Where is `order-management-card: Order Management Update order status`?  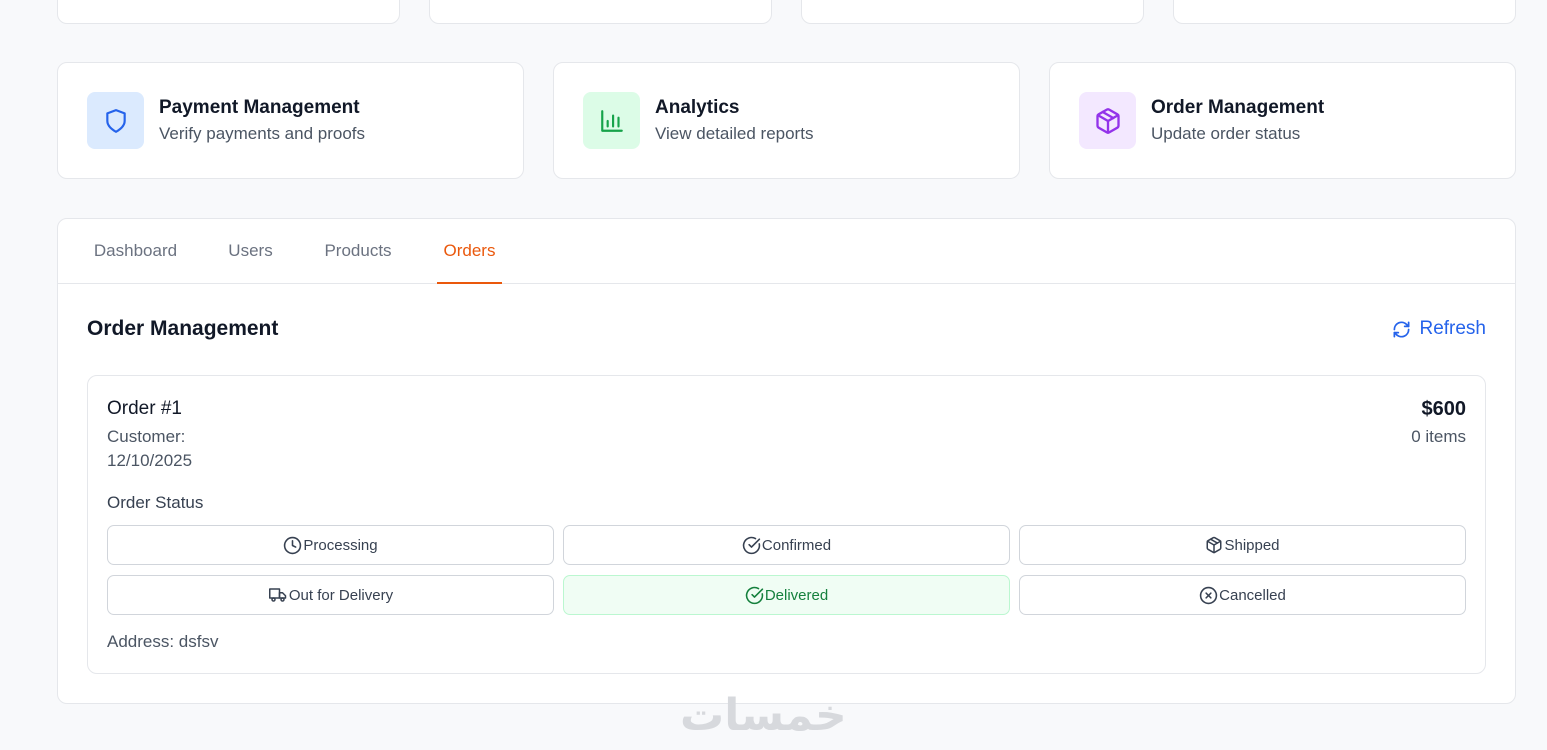
order-management-card: Order Management Update order status is located at coordinates (1282, 120).